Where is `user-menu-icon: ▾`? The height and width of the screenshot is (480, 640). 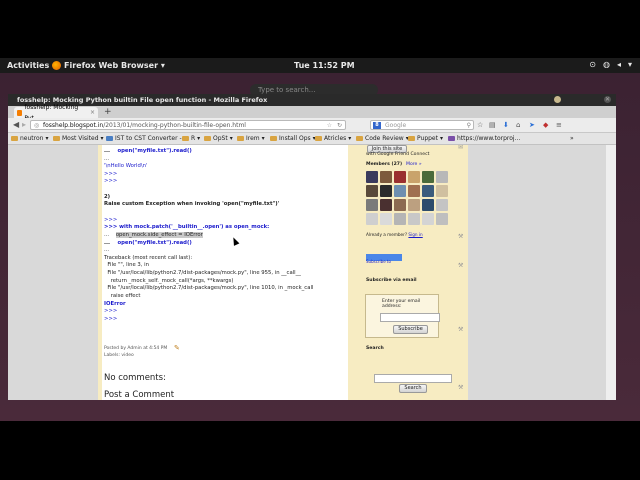
user-menu-icon: ▾ is located at coordinates (630, 64).